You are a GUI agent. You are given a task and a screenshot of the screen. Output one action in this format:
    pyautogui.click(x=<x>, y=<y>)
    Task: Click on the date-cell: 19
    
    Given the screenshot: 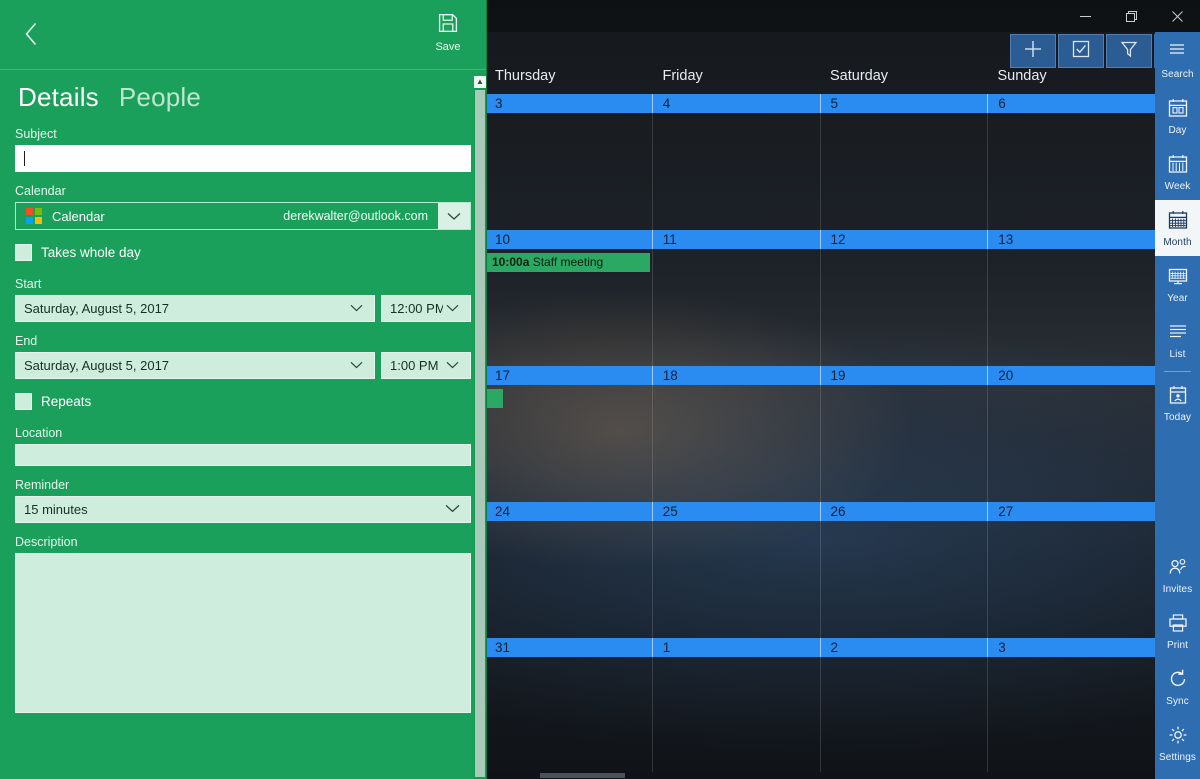 What is the action you would take?
    pyautogui.click(x=905, y=375)
    